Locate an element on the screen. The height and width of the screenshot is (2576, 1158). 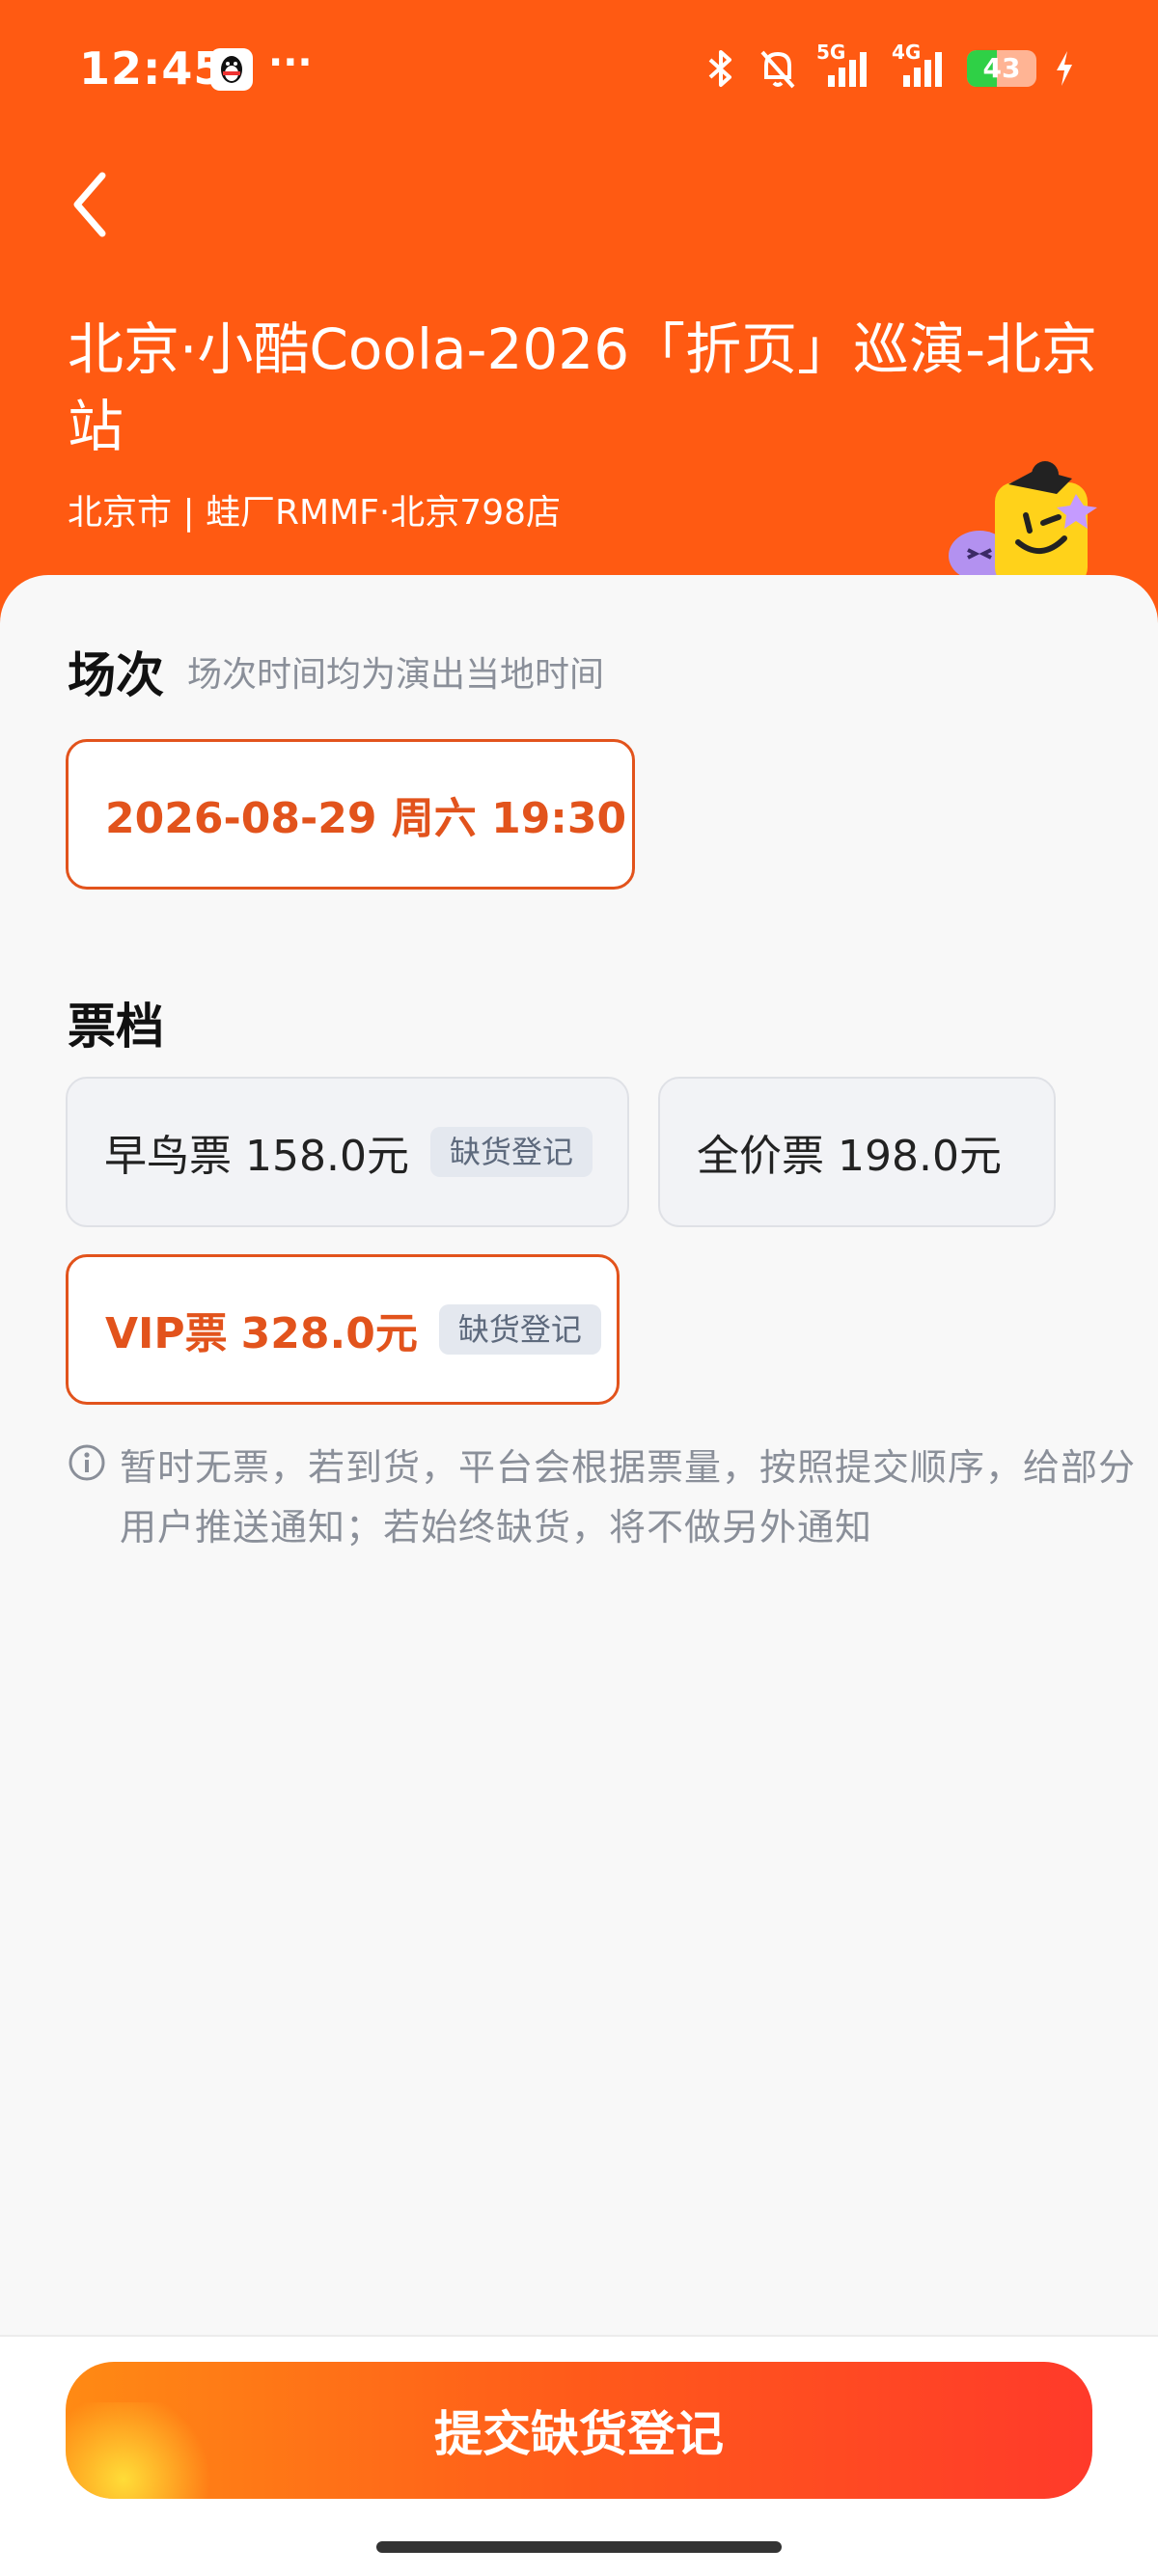
status-bar: 12:45 ··· 5G 4G 43 is located at coordinates (579, 67).